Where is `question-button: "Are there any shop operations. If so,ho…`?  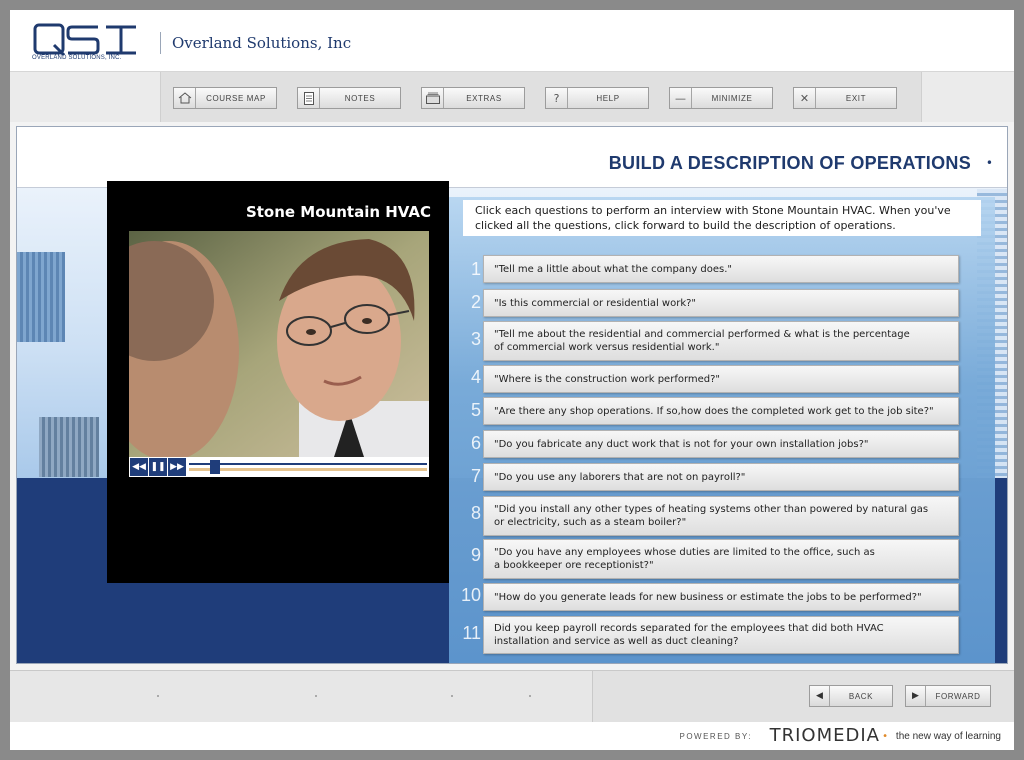
question-button: "Are there any shop operations. If so,ho… is located at coordinates (721, 411).